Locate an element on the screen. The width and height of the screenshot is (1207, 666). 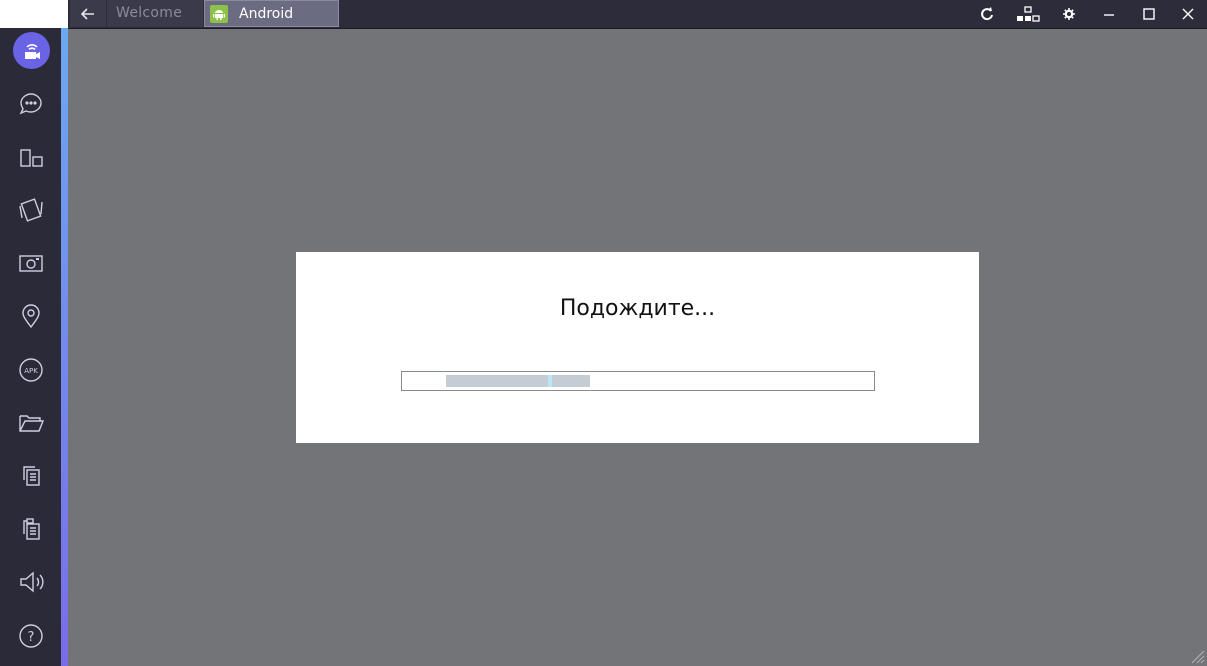
sidebar-item-apk: APK is located at coordinates (31, 370).